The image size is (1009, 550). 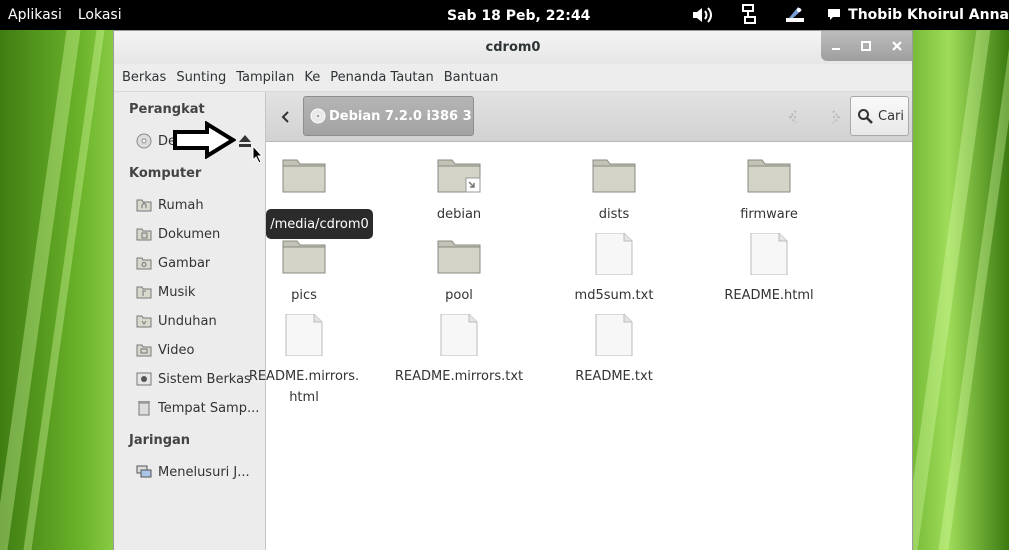 I want to click on maximize-button, so click(x=866, y=46).